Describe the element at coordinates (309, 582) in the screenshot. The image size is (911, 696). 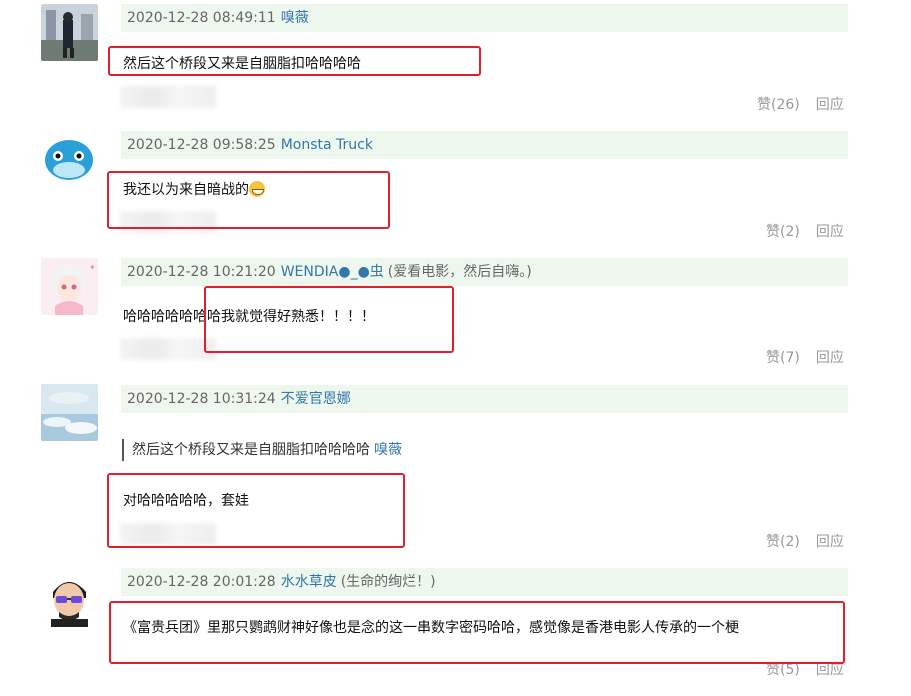
I see `comment-username: 水水草皮` at that location.